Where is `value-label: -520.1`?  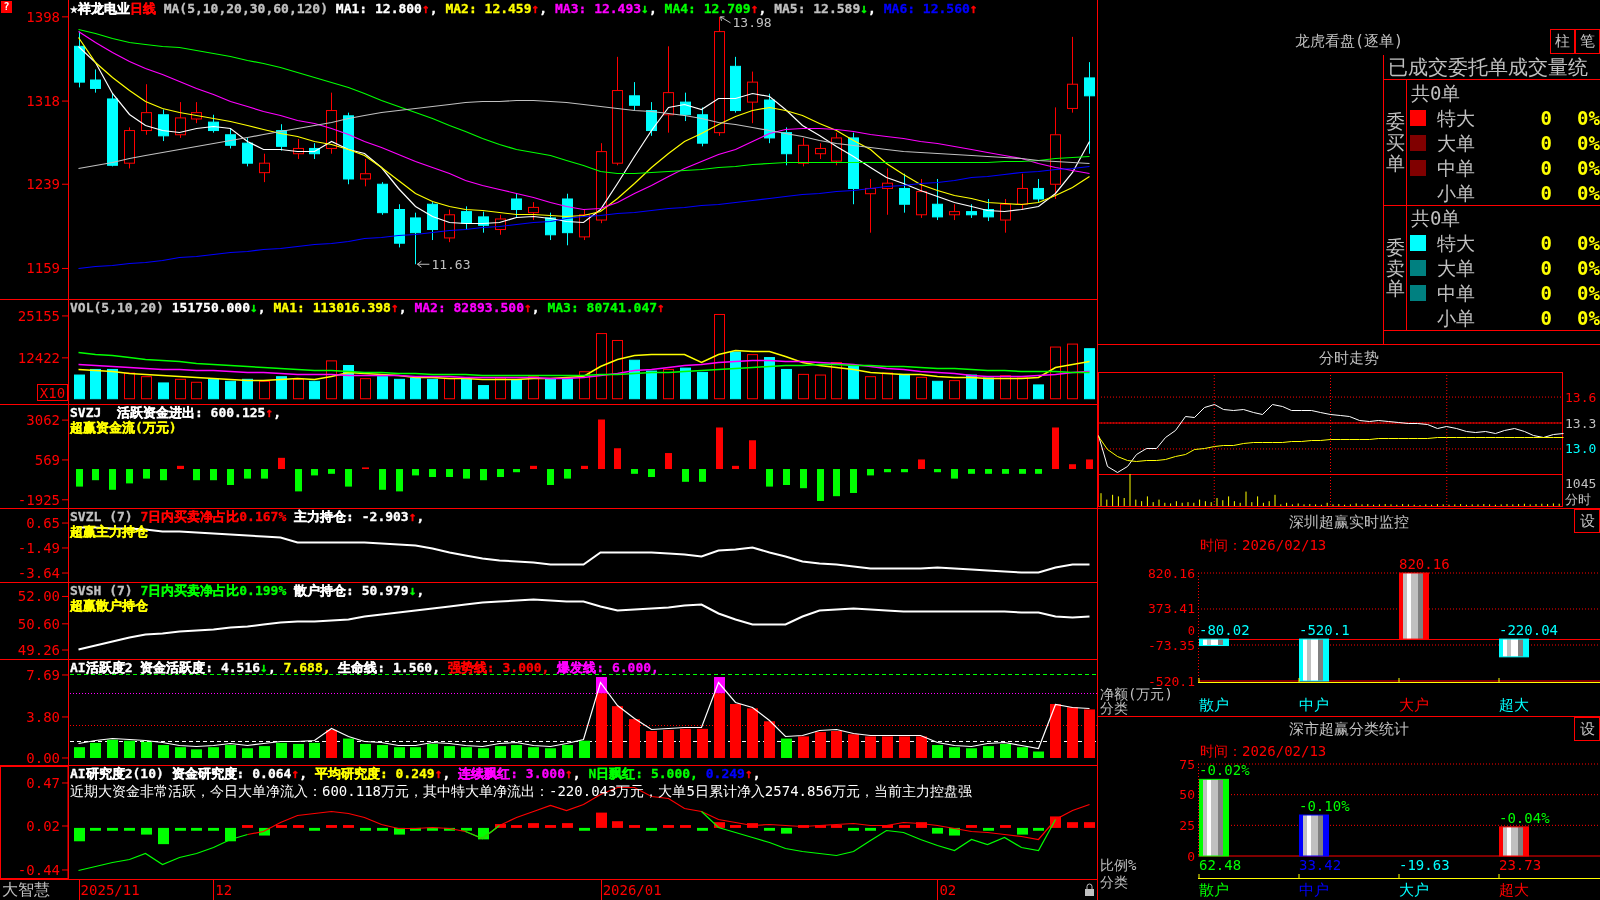 value-label: -520.1 is located at coordinates (1324, 630).